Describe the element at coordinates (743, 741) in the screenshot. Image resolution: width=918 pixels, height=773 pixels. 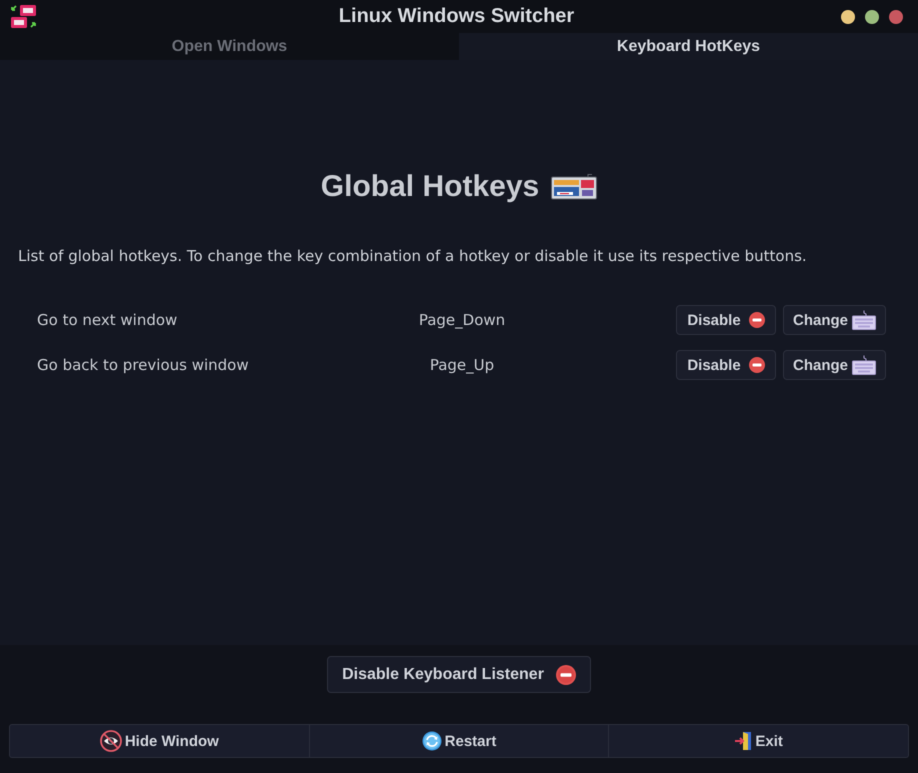
I see `exit-door-icon` at that location.